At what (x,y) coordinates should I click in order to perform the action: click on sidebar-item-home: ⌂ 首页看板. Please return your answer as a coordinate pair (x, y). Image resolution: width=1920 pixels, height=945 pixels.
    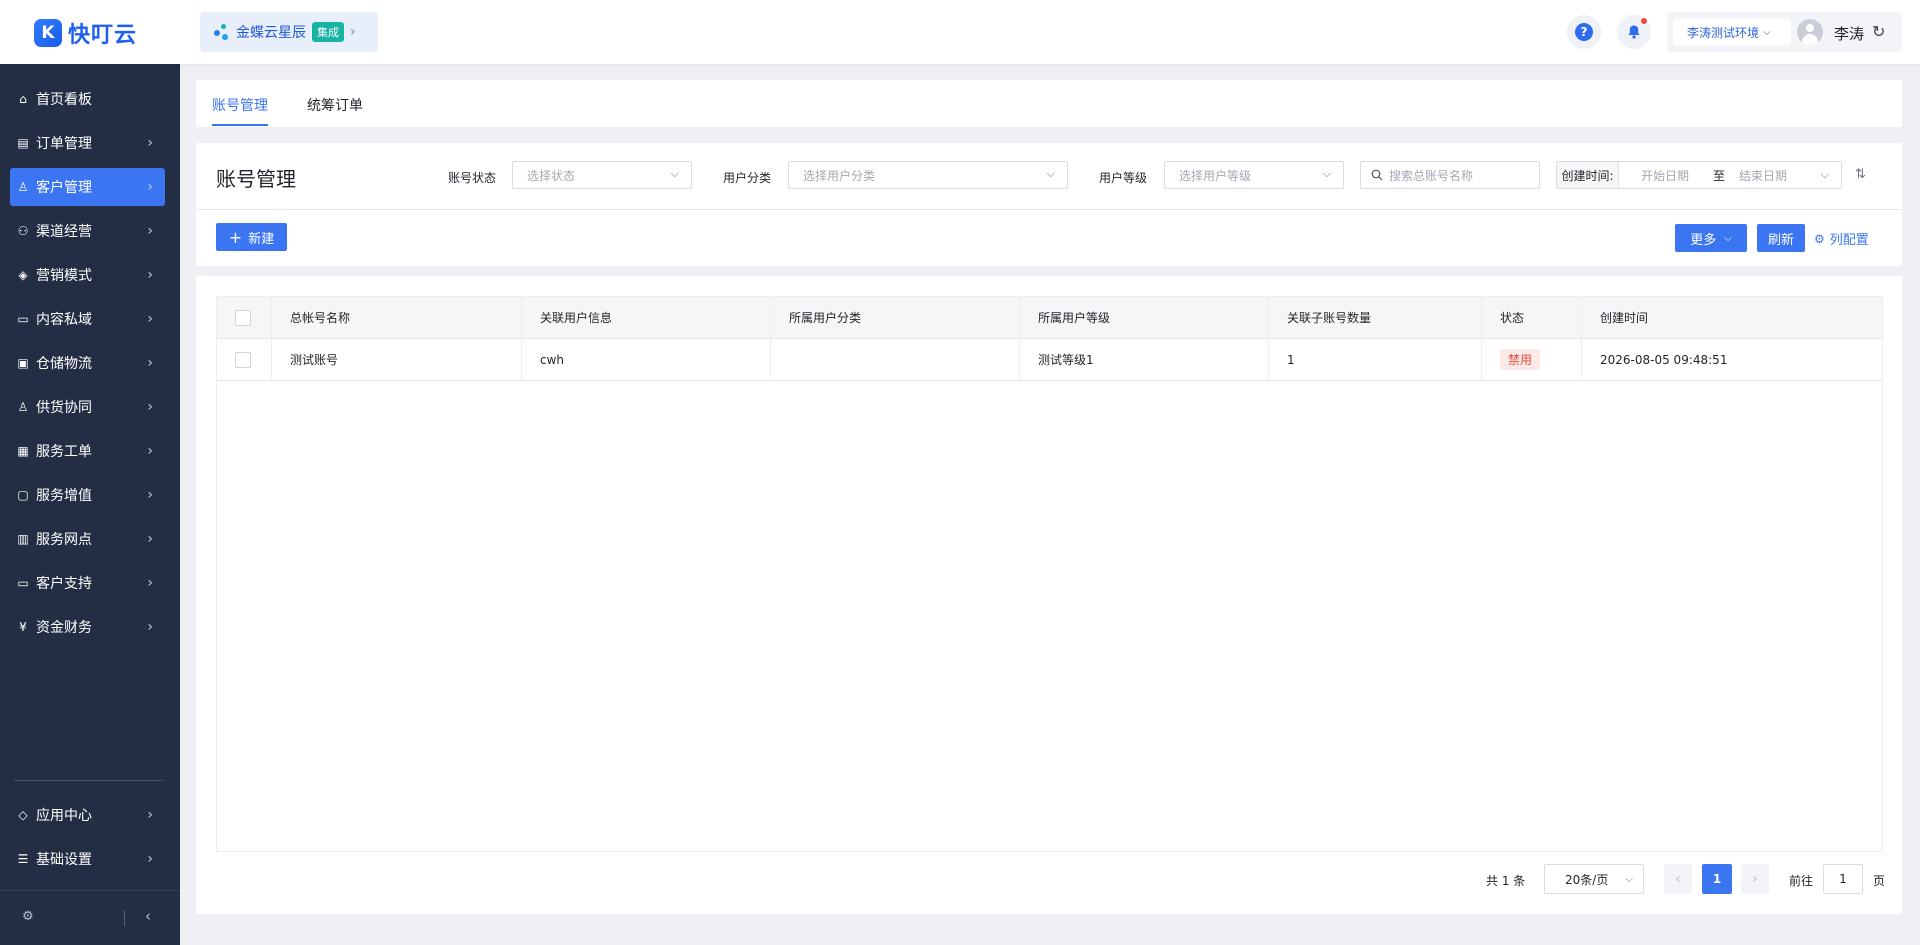
    Looking at the image, I should click on (87, 99).